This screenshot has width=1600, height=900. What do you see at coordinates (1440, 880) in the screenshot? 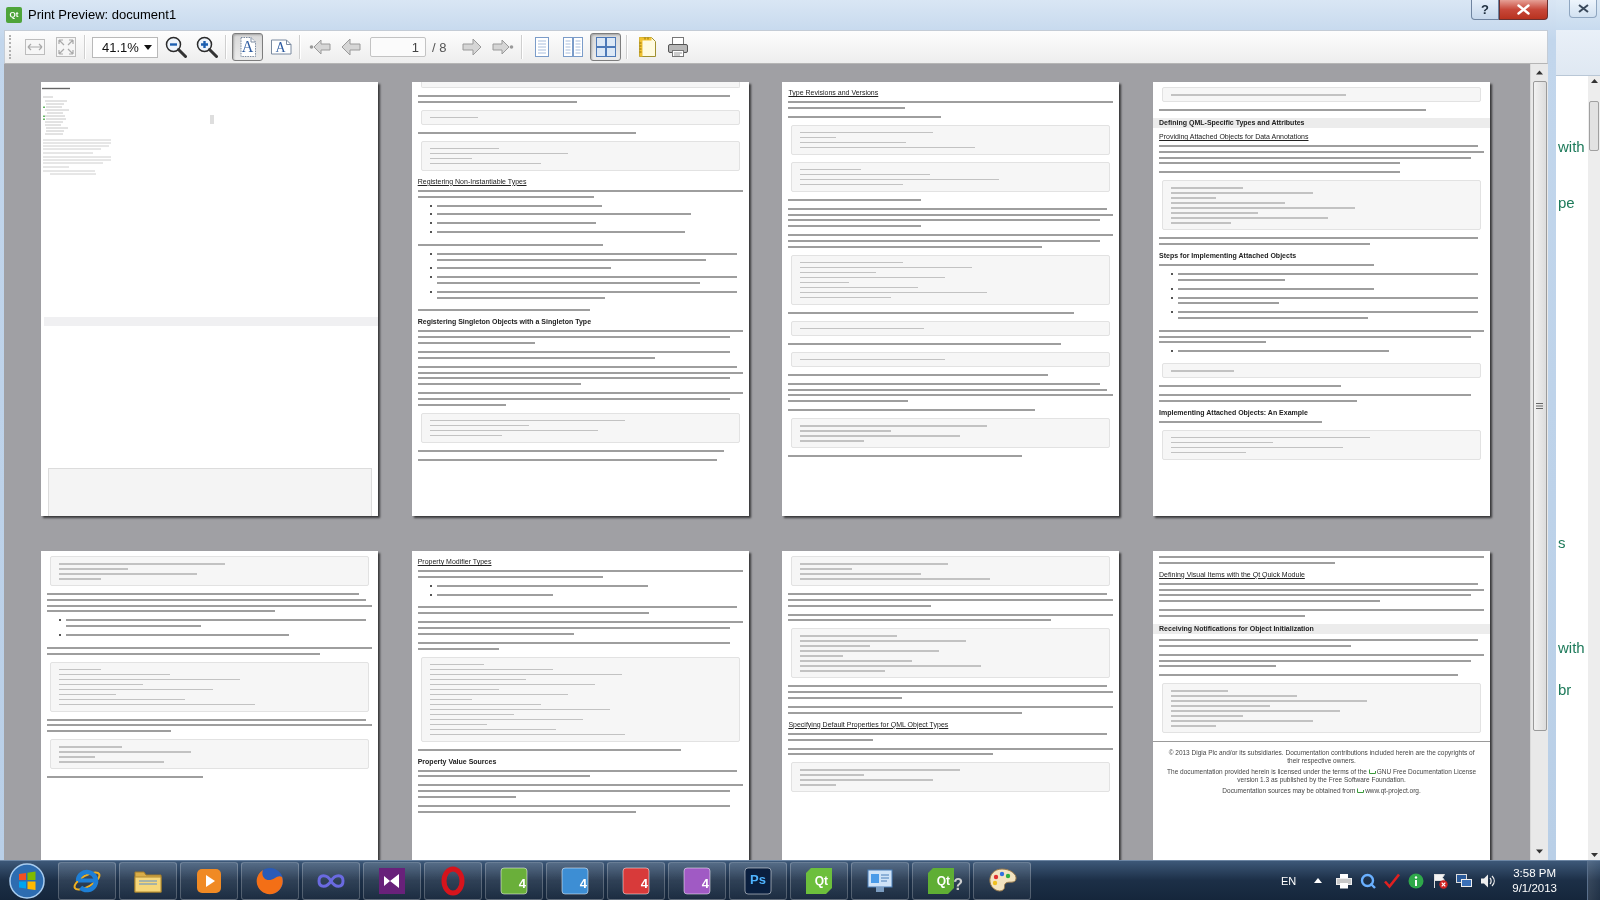
I see `flag-icon` at bounding box center [1440, 880].